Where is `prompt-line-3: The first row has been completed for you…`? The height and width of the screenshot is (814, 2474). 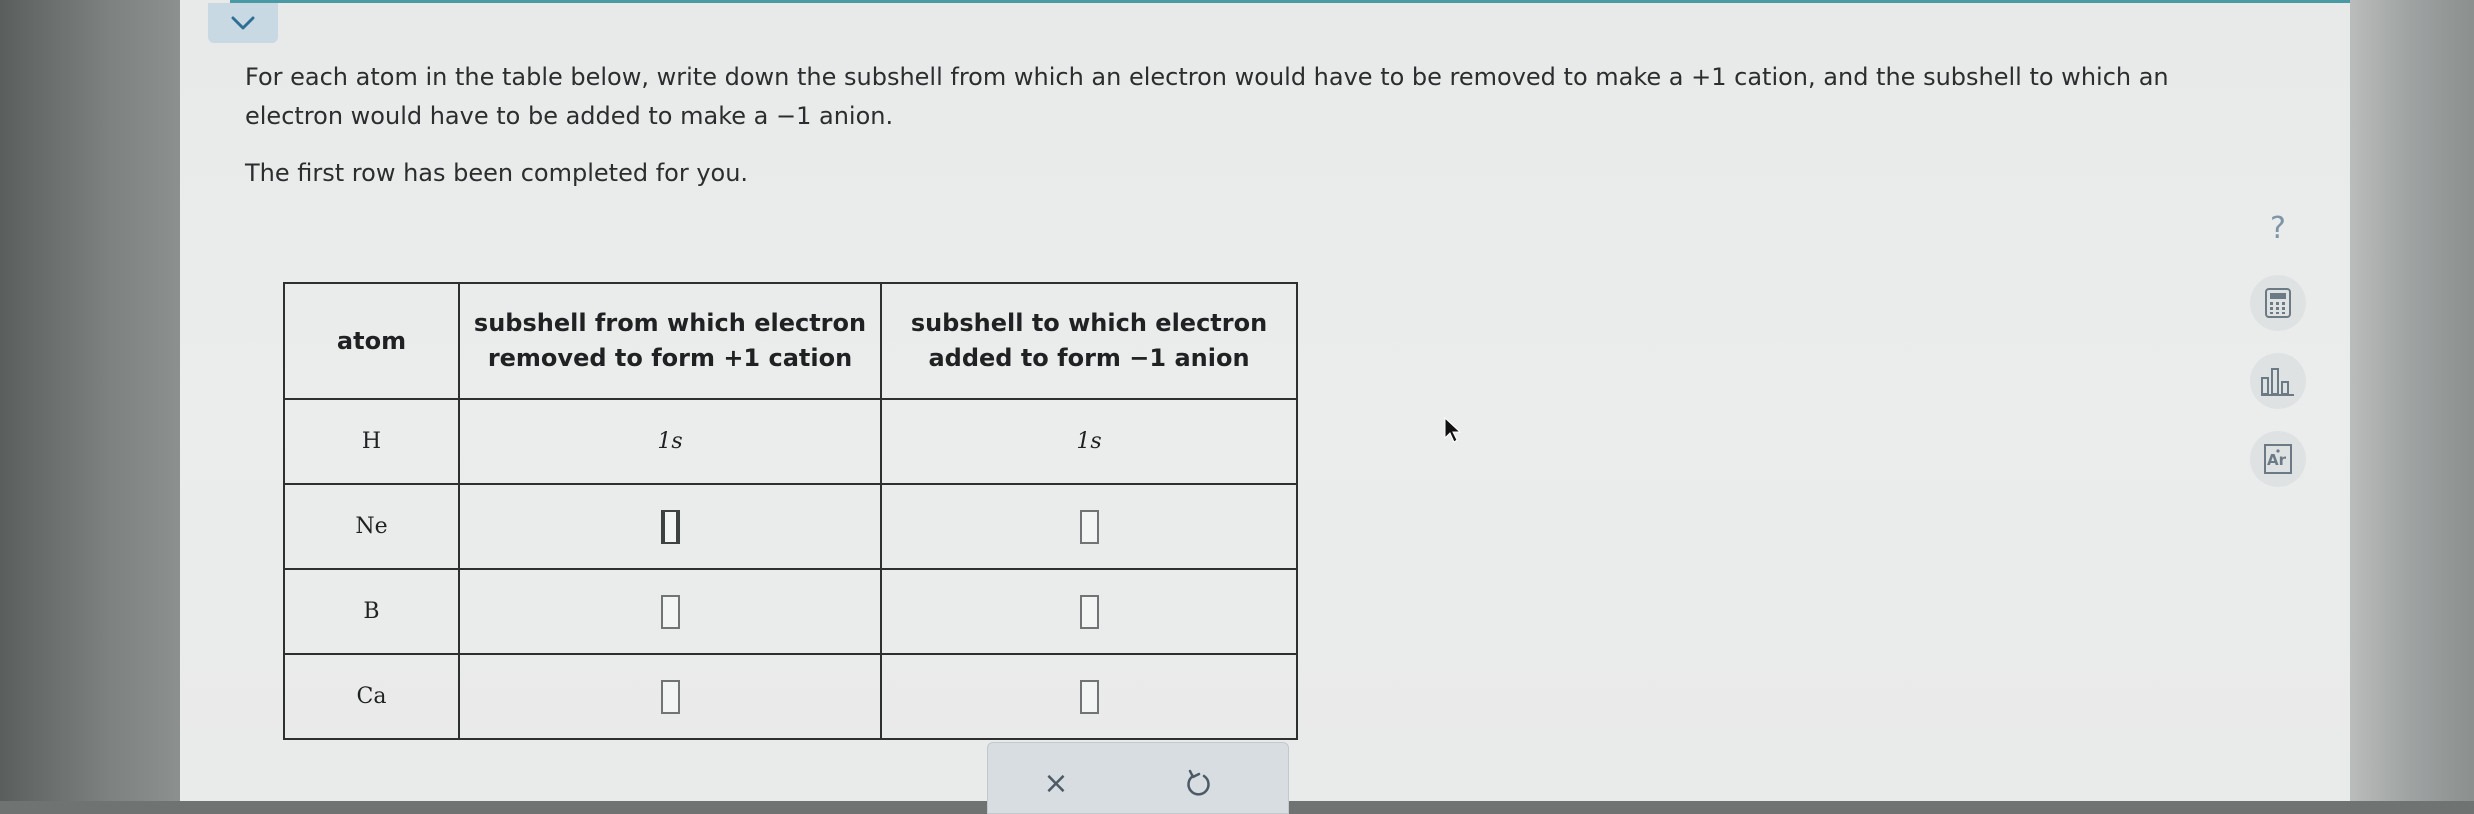 prompt-line-3: The first row has been completed for you… is located at coordinates (497, 173).